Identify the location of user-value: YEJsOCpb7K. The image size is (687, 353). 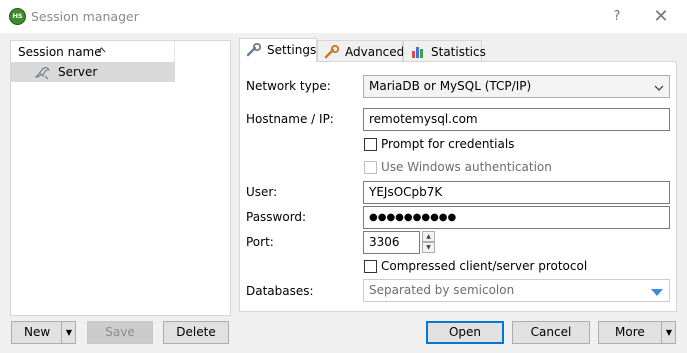
(406, 192).